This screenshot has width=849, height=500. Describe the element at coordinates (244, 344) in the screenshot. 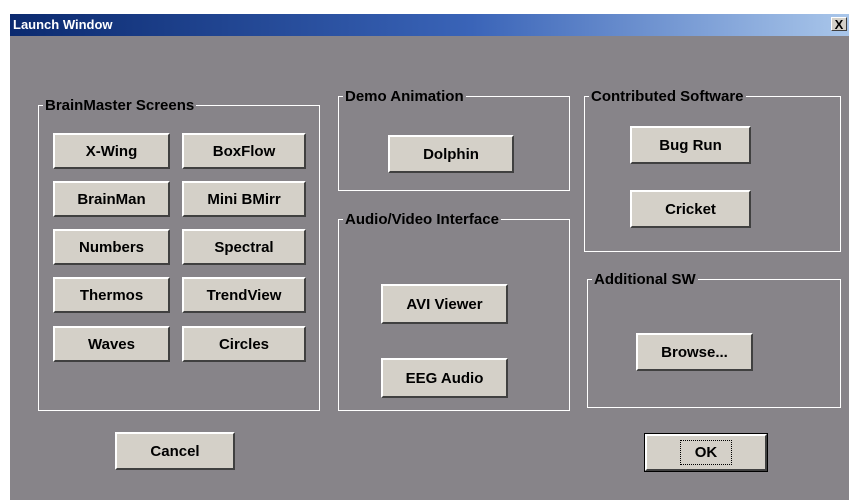

I see `circles-button: Circles` at that location.